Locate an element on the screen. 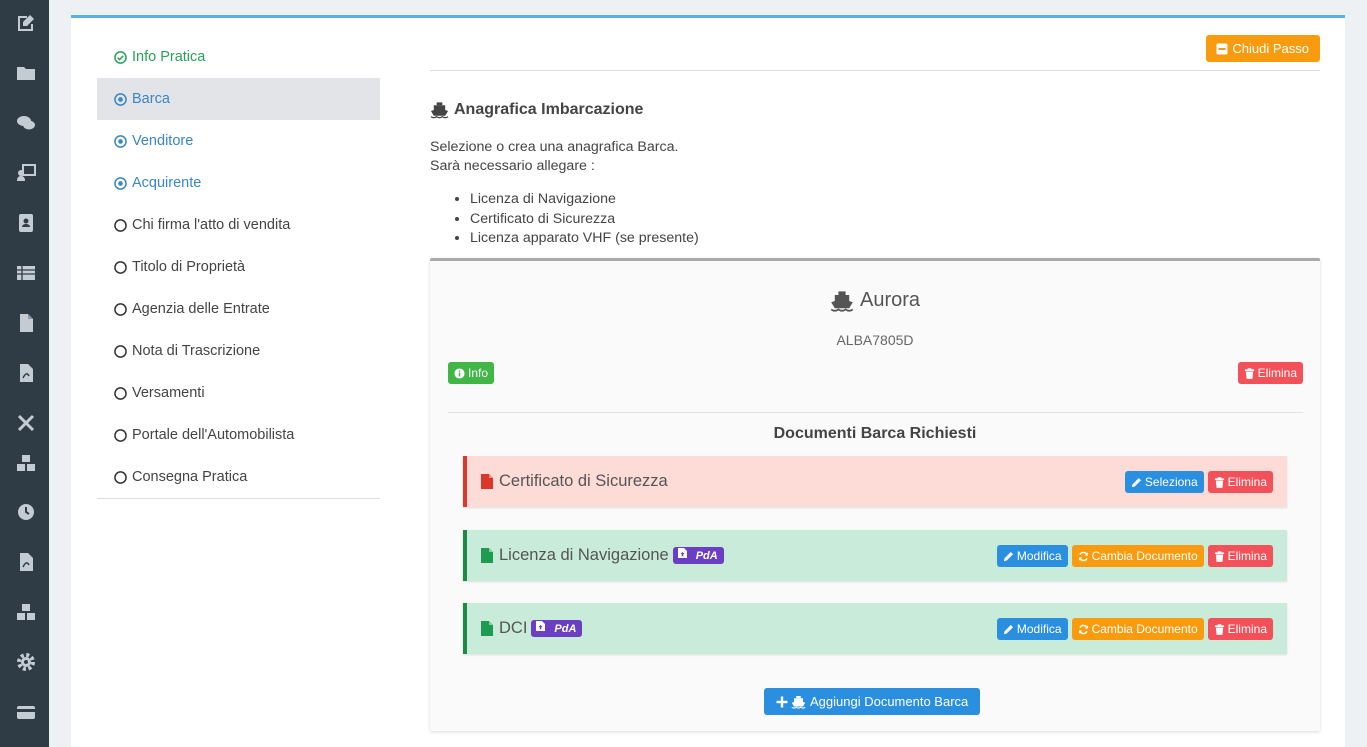 The image size is (1367, 747). step-acquirente: Acquirente is located at coordinates (238, 183).